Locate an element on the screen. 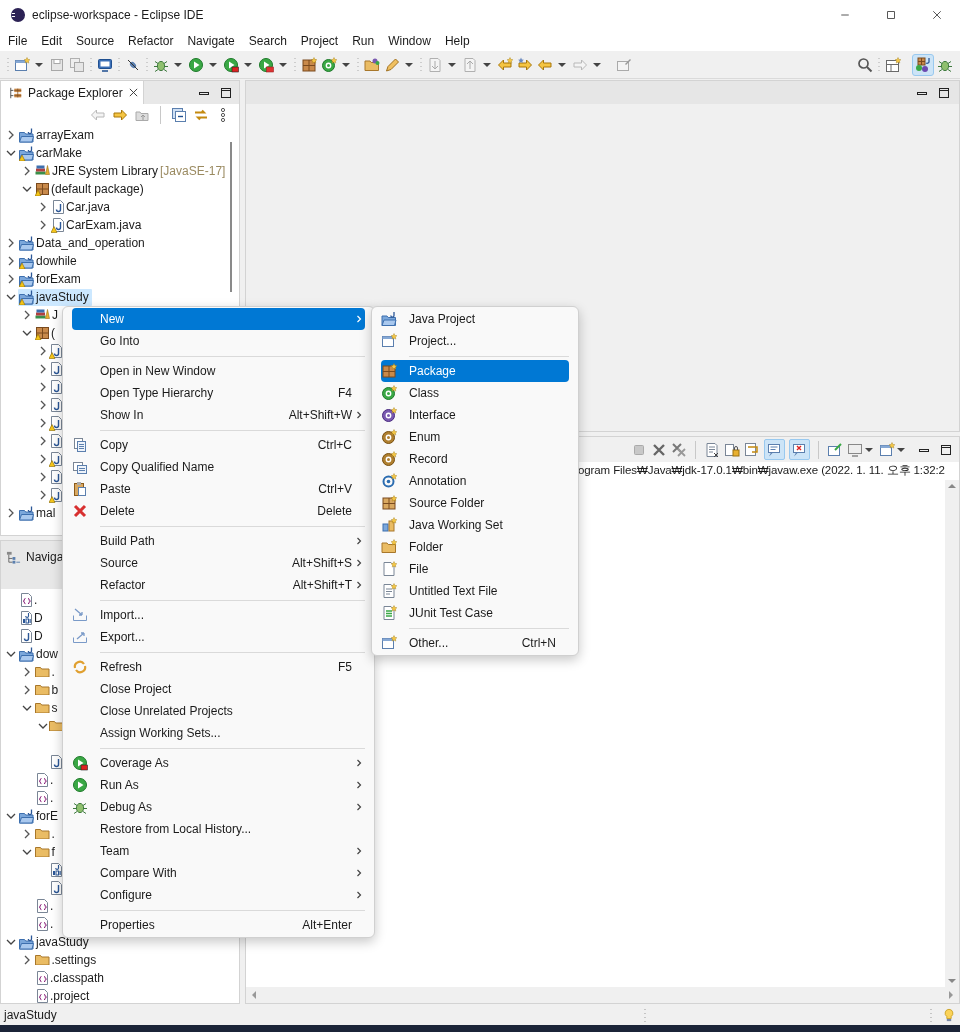 The height and width of the screenshot is (1032, 960). menu-item: Properties Alt+Enter is located at coordinates (218, 925).